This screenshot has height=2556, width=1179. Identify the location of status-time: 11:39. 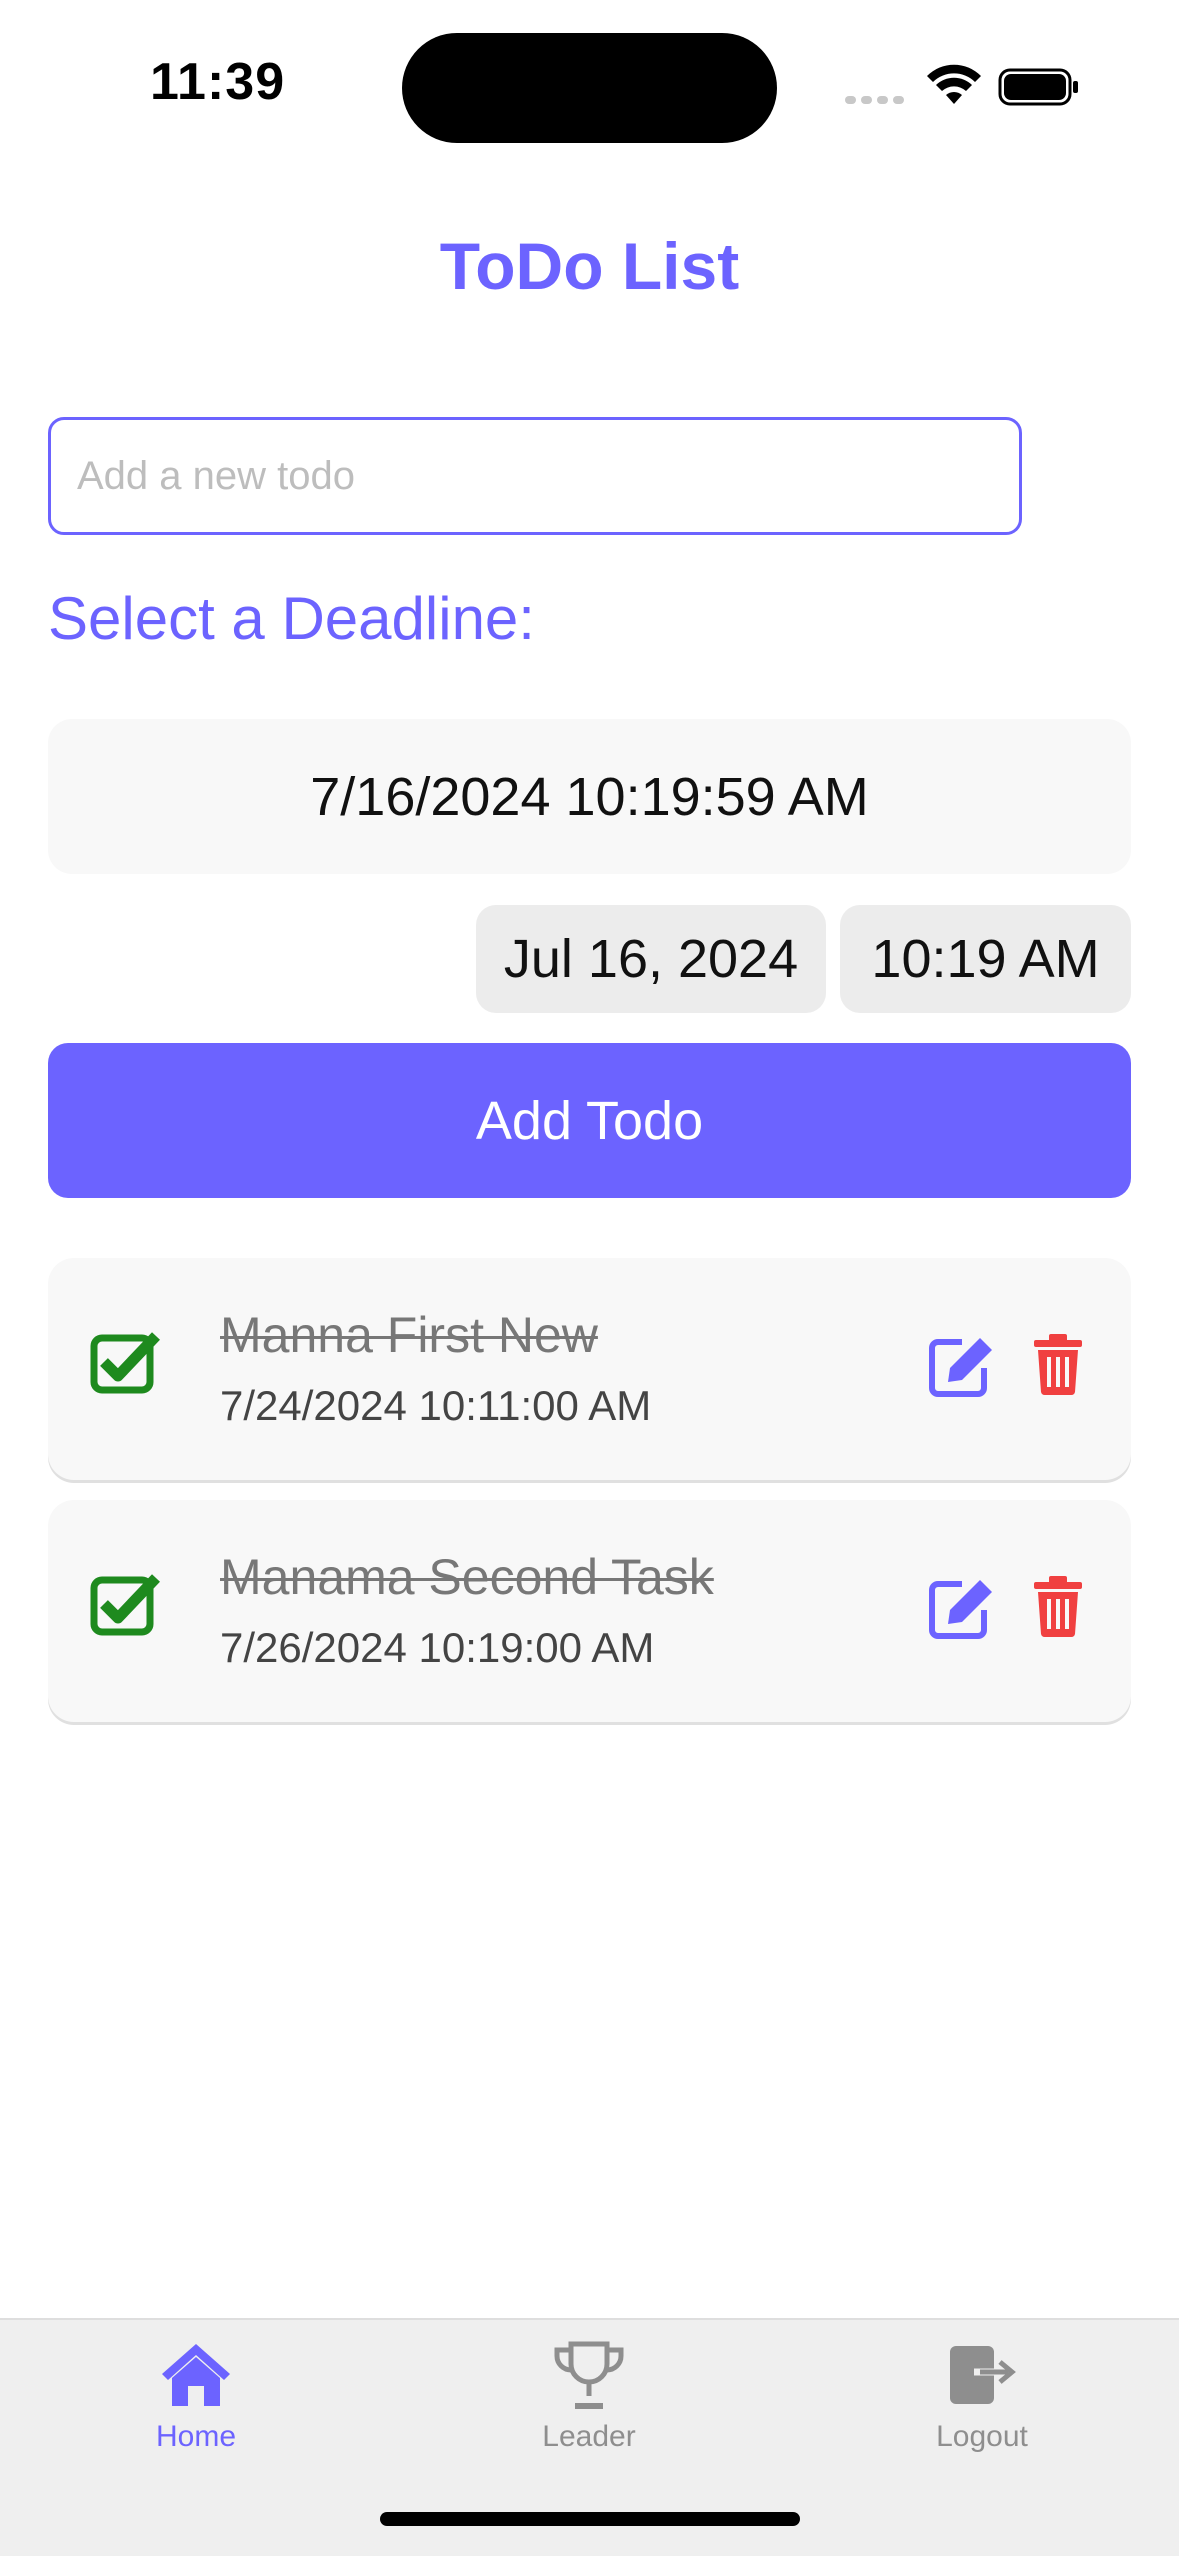
(218, 82).